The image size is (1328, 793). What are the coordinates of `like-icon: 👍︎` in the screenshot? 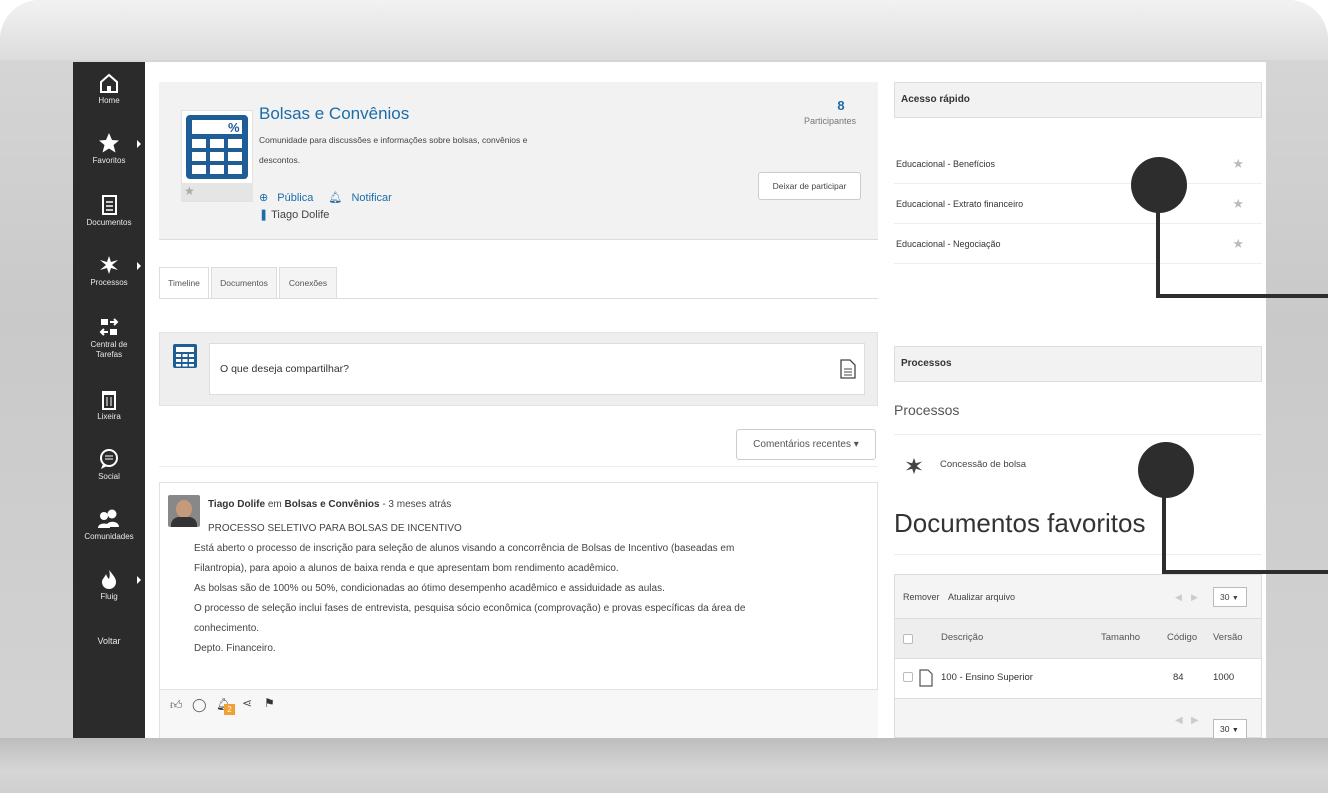 It's located at (176, 705).